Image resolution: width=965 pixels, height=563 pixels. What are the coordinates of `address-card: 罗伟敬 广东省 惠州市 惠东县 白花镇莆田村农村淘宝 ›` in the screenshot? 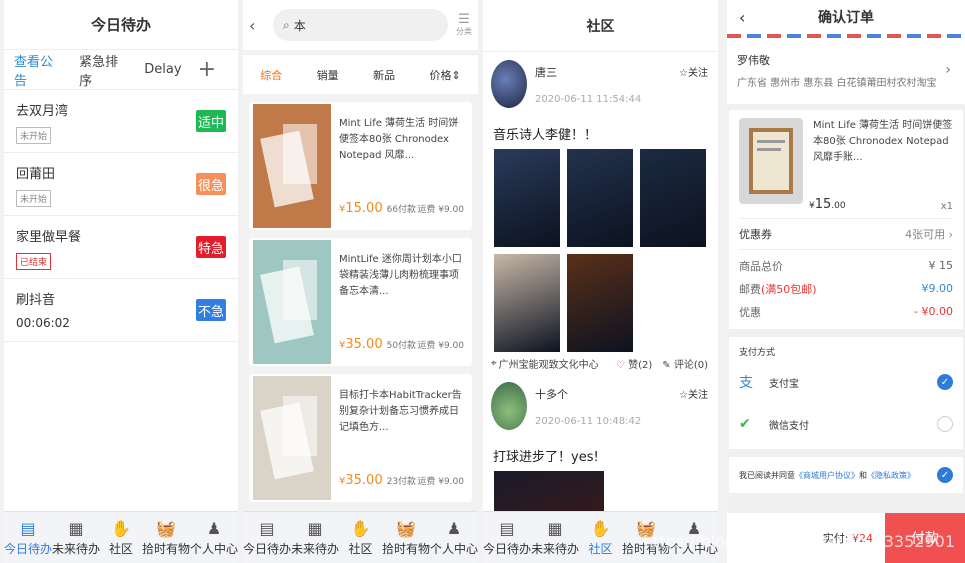 It's located at (846, 71).